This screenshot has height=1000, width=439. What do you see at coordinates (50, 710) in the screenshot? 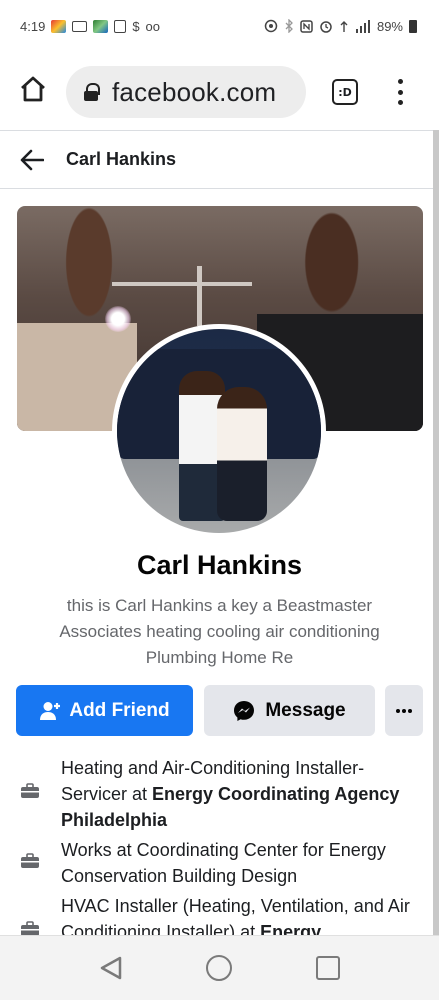
I see `add-person-icon` at bounding box center [50, 710].